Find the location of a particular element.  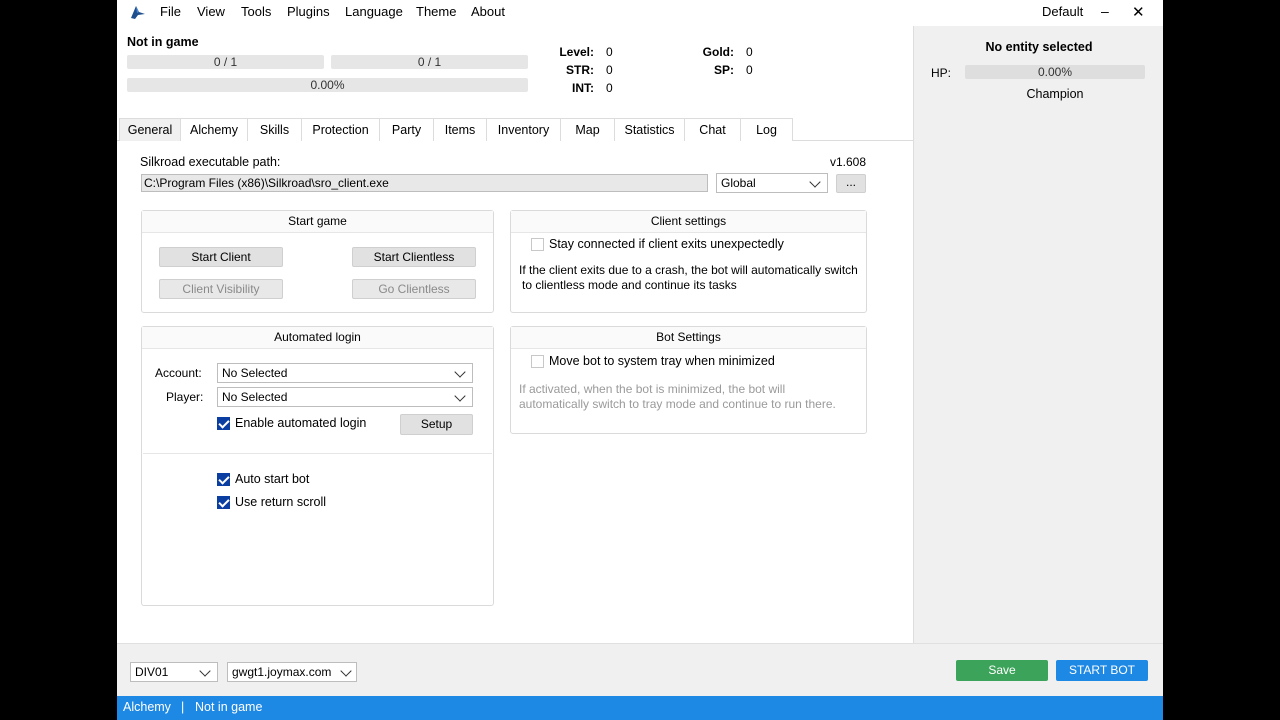

level-label: Level: is located at coordinates (576, 52).